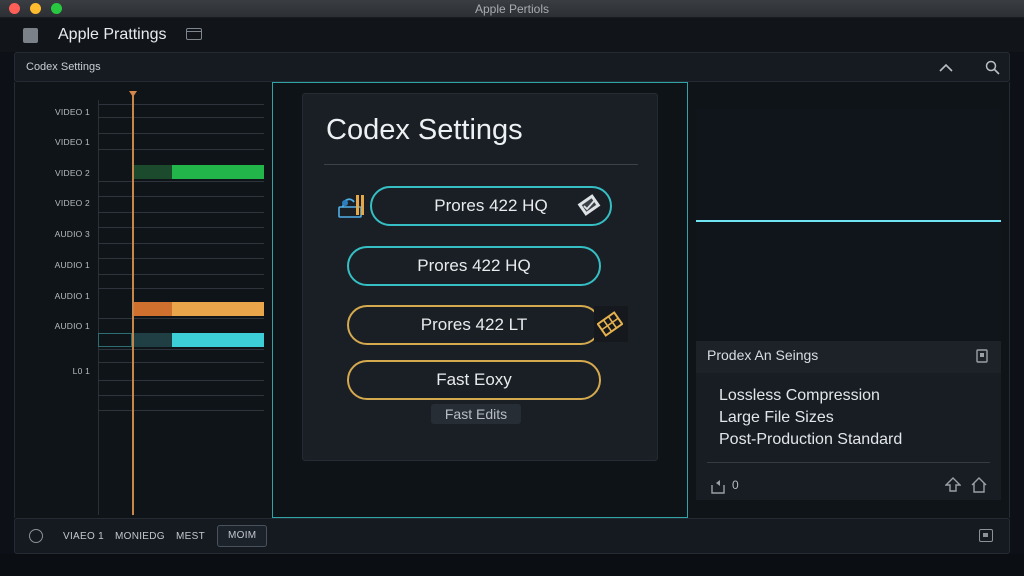  I want to click on codec-option-prores-422-hq: Prores 422 HQ, so click(474, 266).